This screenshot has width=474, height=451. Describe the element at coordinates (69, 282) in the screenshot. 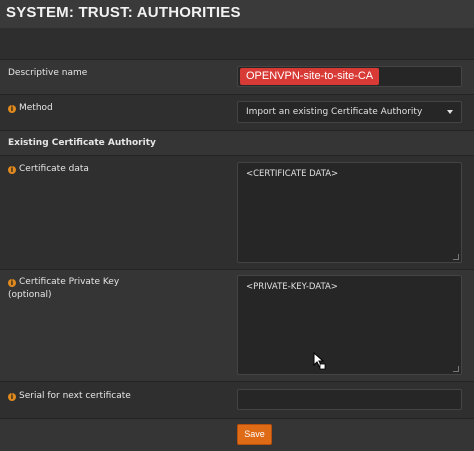

I see `private-key-label: Certificate Private Key` at that location.